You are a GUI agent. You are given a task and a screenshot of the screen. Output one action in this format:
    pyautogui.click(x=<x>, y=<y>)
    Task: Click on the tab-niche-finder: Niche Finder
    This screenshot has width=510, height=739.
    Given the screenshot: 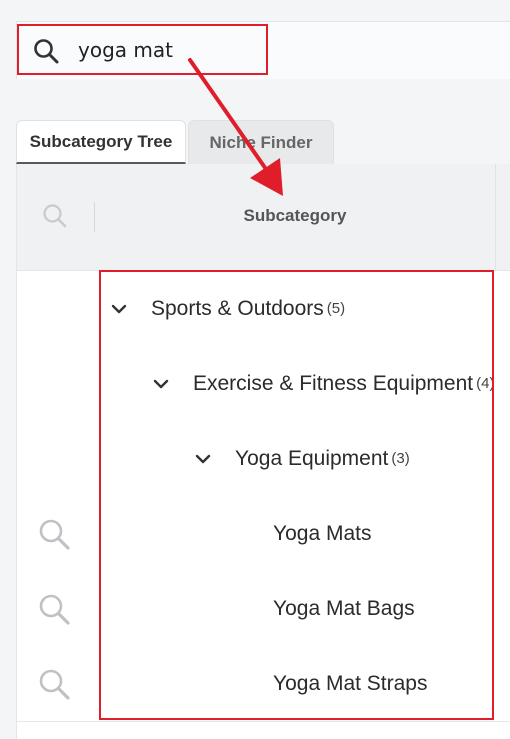 What is the action you would take?
    pyautogui.click(x=261, y=142)
    